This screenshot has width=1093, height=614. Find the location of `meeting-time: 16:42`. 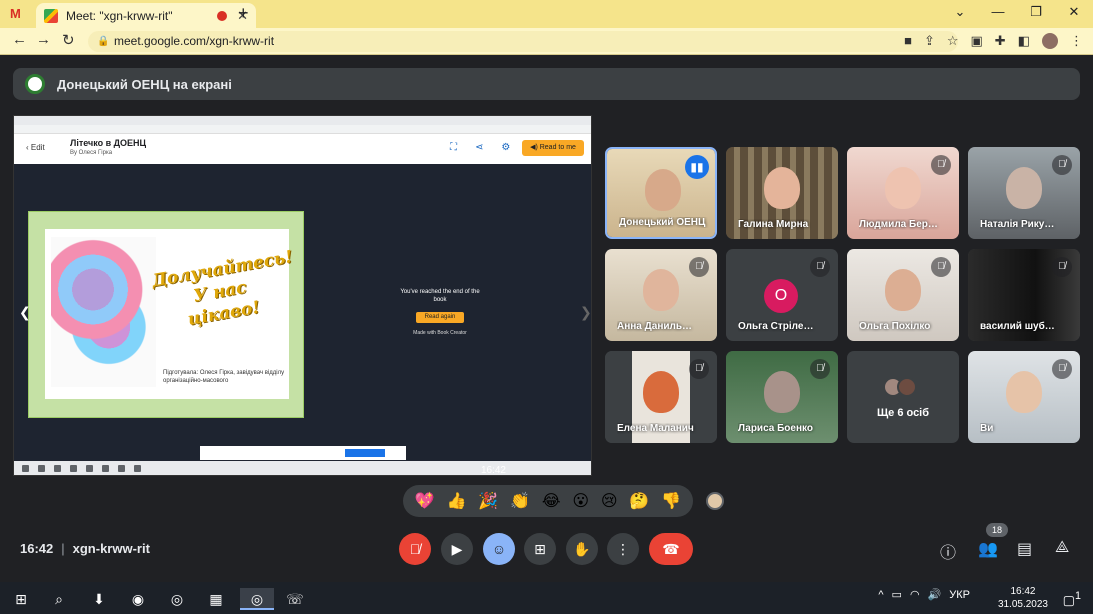

meeting-time: 16:42 is located at coordinates (37, 548).